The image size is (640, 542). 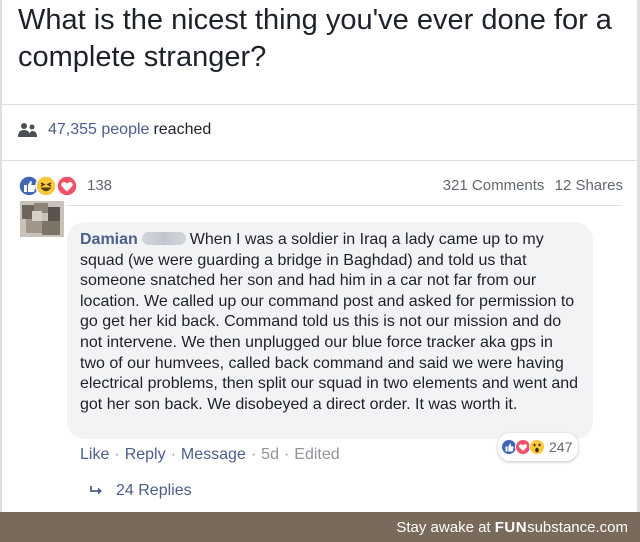 What do you see at coordinates (46, 186) in the screenshot?
I see `haha-icon` at bounding box center [46, 186].